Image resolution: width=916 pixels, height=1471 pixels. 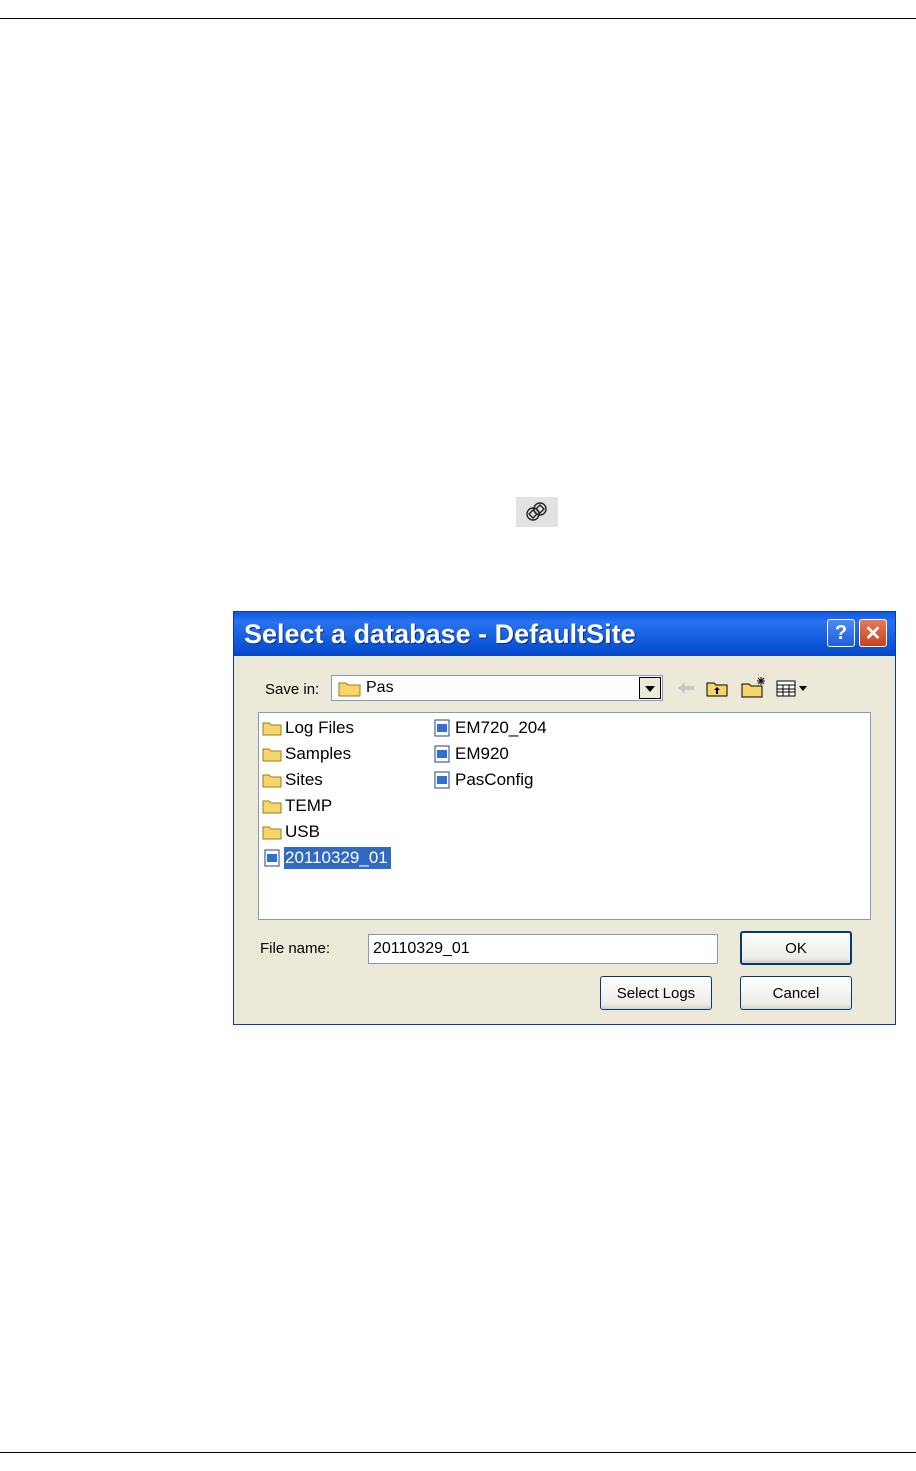 What do you see at coordinates (319, 727) in the screenshot?
I see `list-item-label: Log Files` at bounding box center [319, 727].